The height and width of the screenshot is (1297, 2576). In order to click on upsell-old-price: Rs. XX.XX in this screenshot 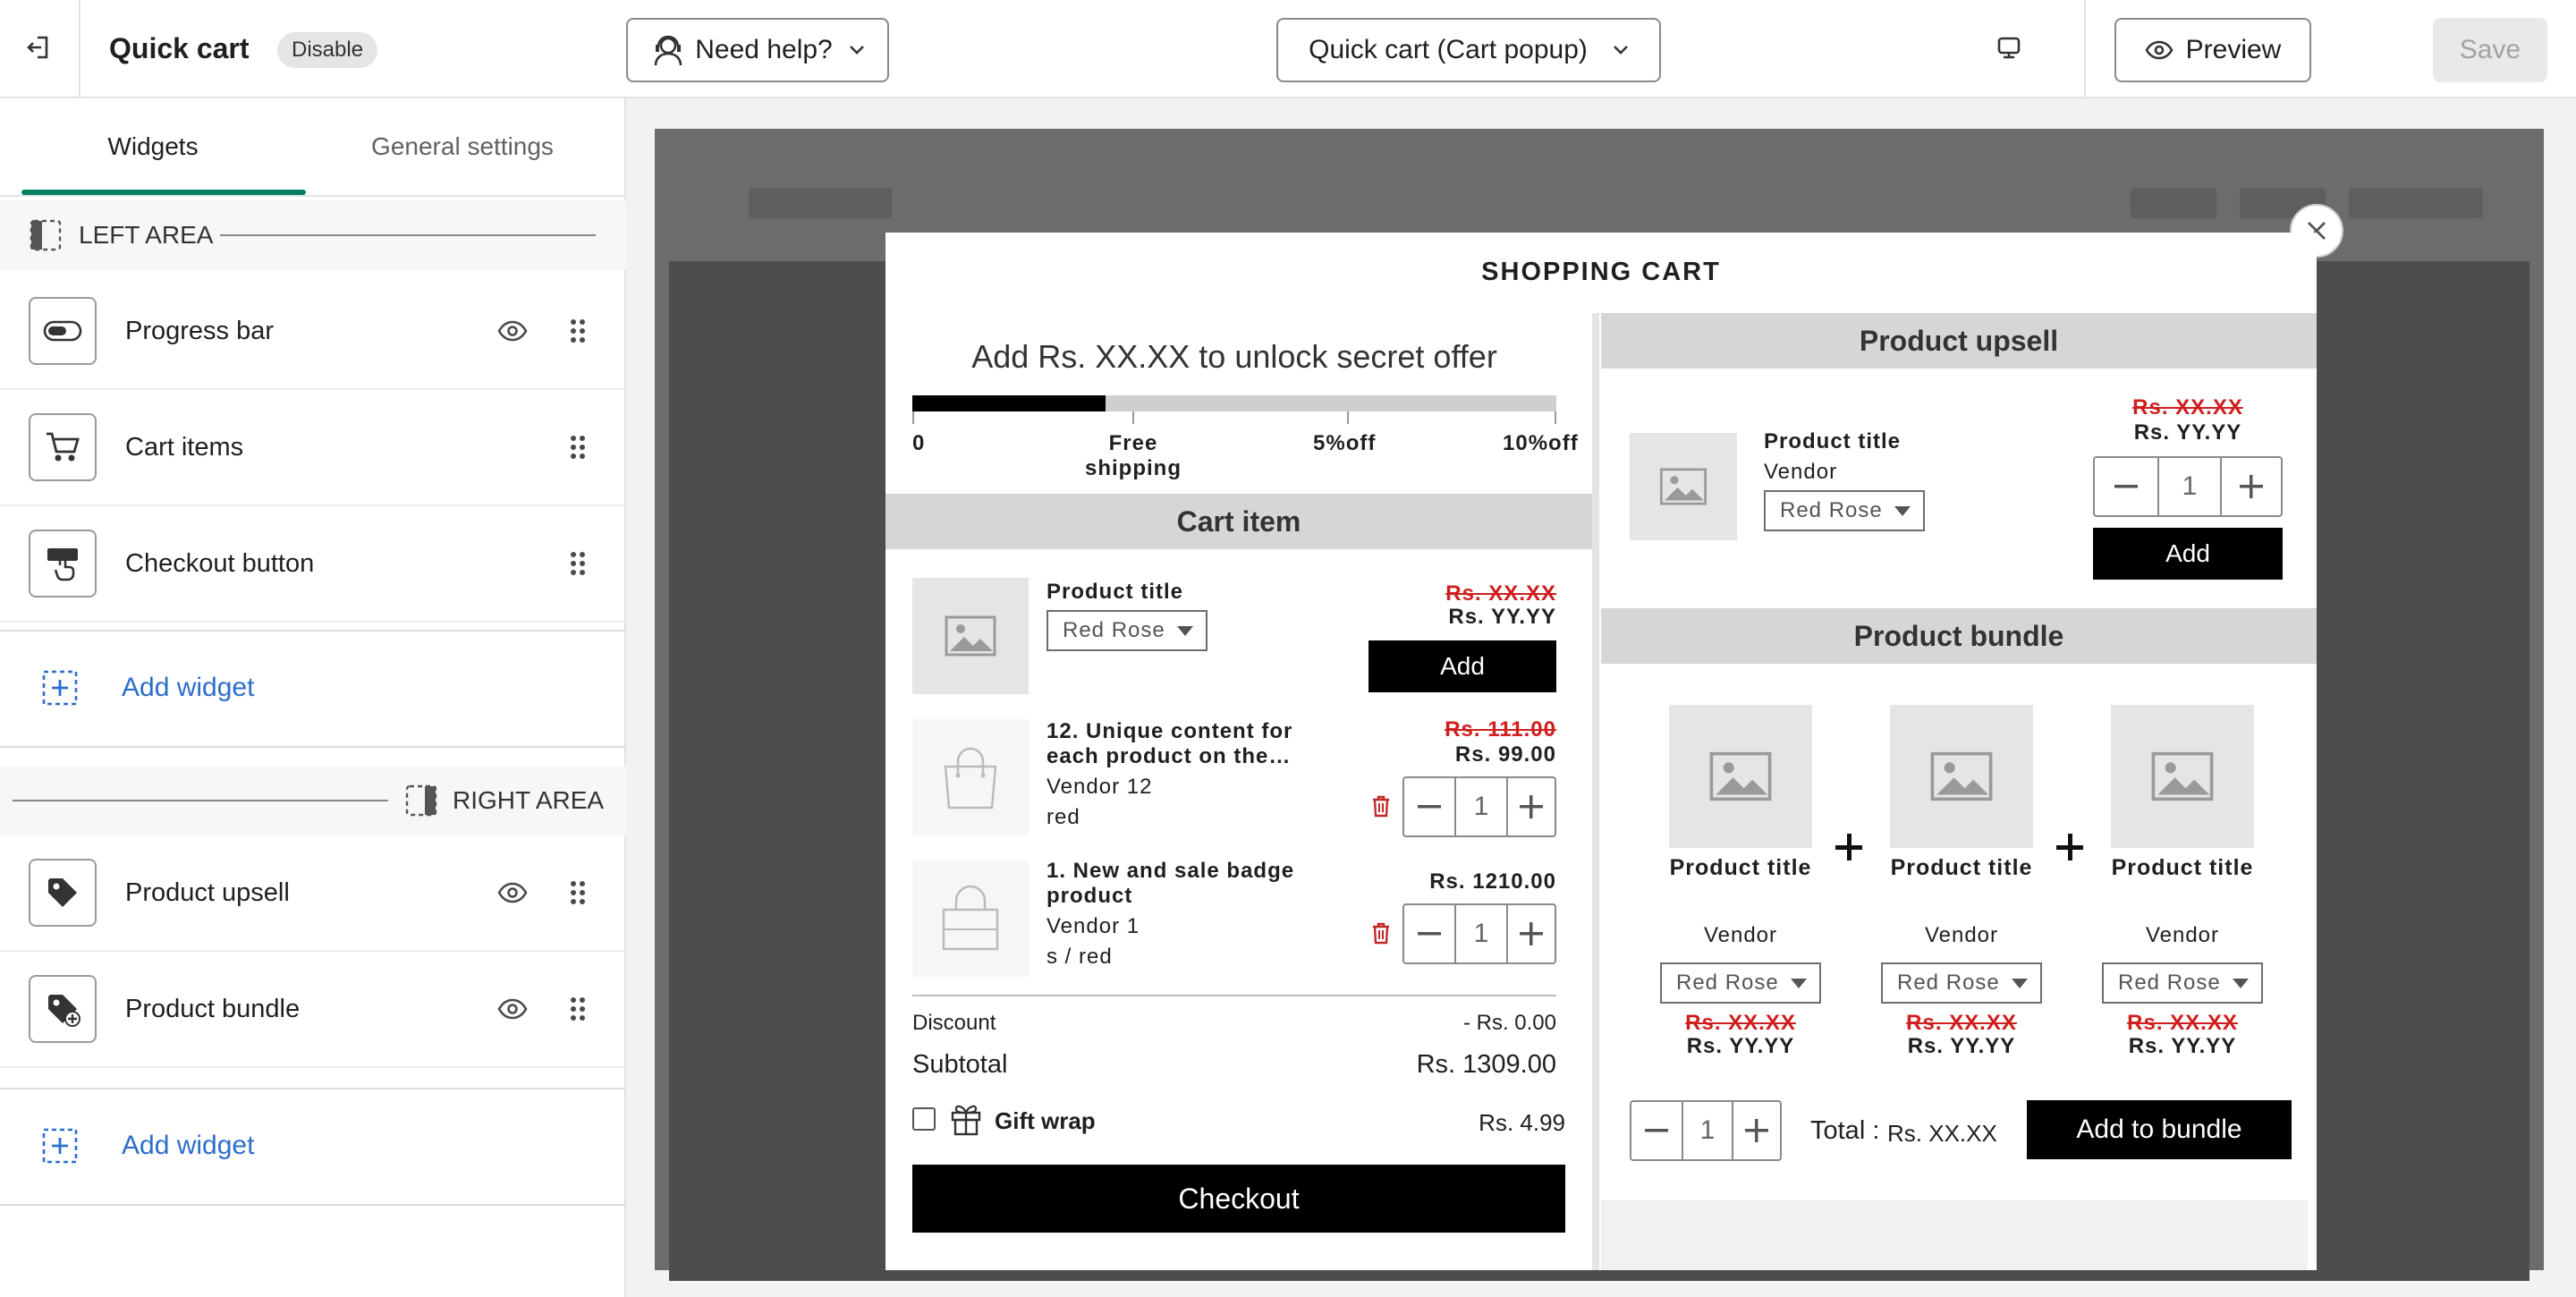, I will do `click(2187, 407)`.